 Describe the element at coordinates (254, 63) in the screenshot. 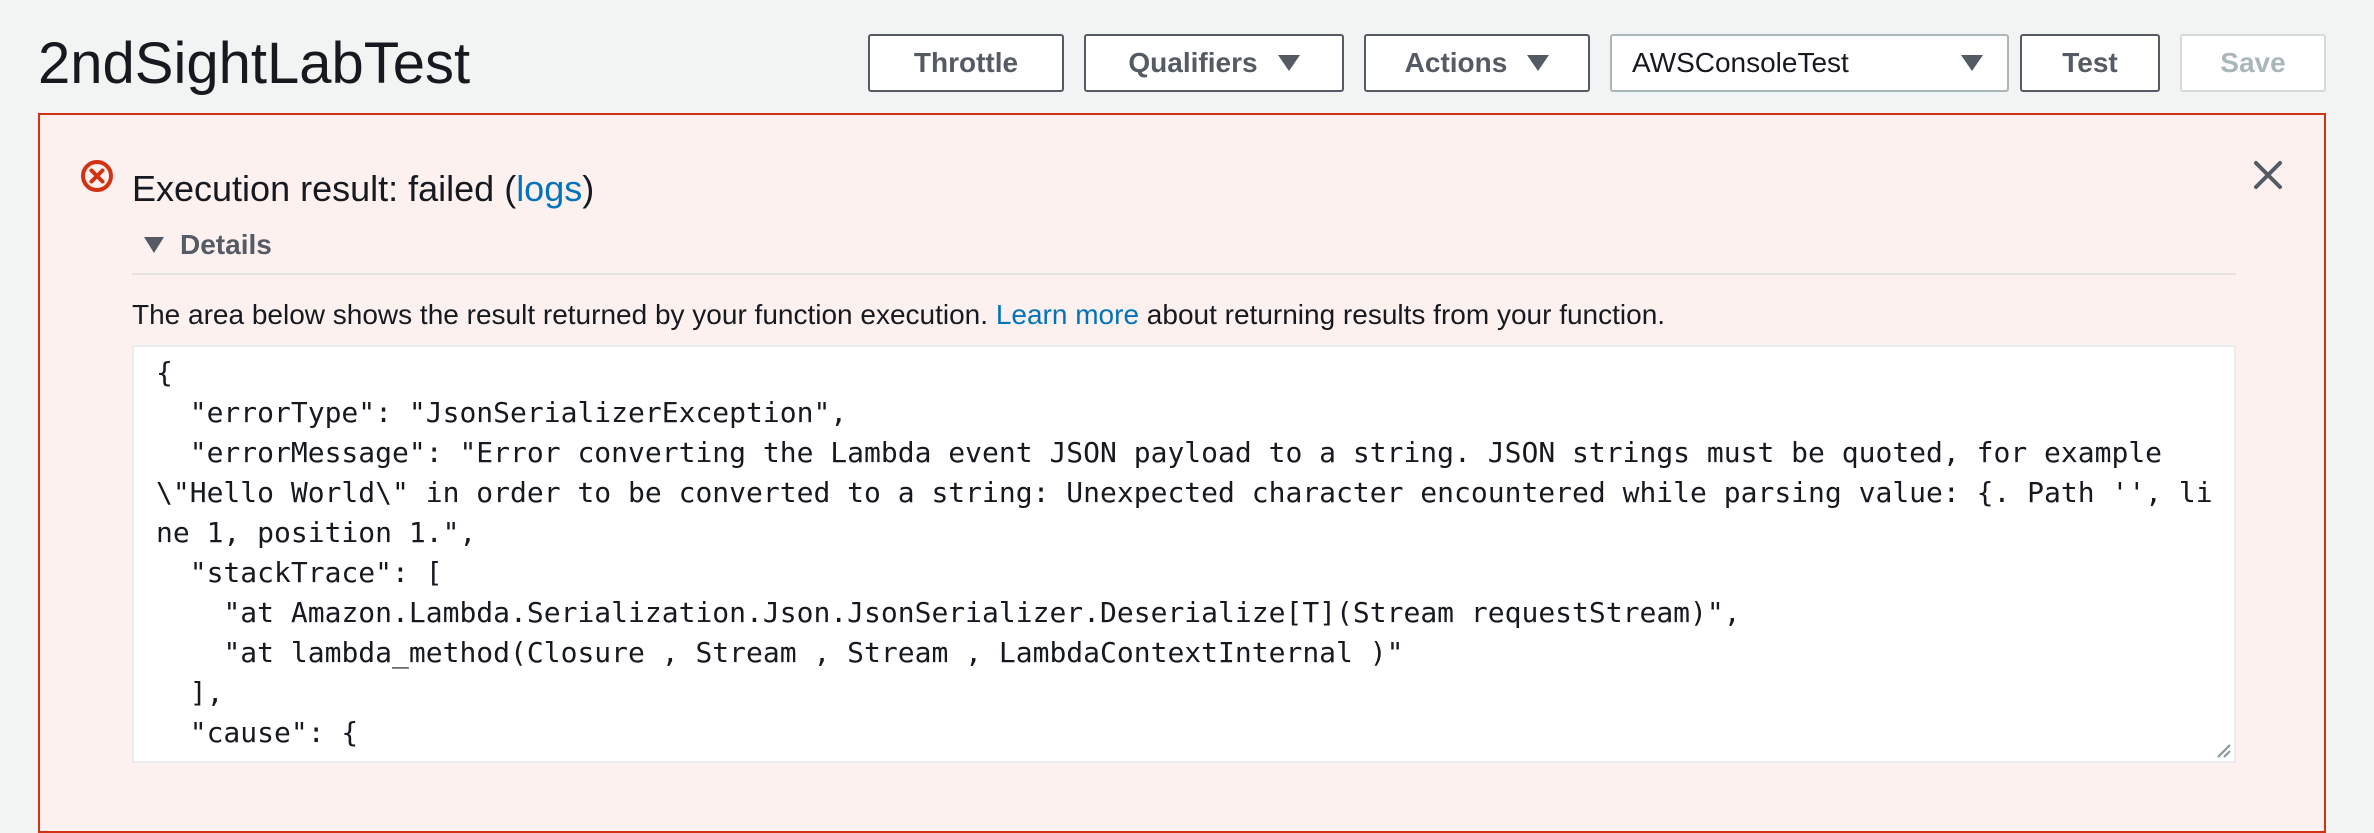

I see `function-name-title: 2ndSightLabTest` at that location.